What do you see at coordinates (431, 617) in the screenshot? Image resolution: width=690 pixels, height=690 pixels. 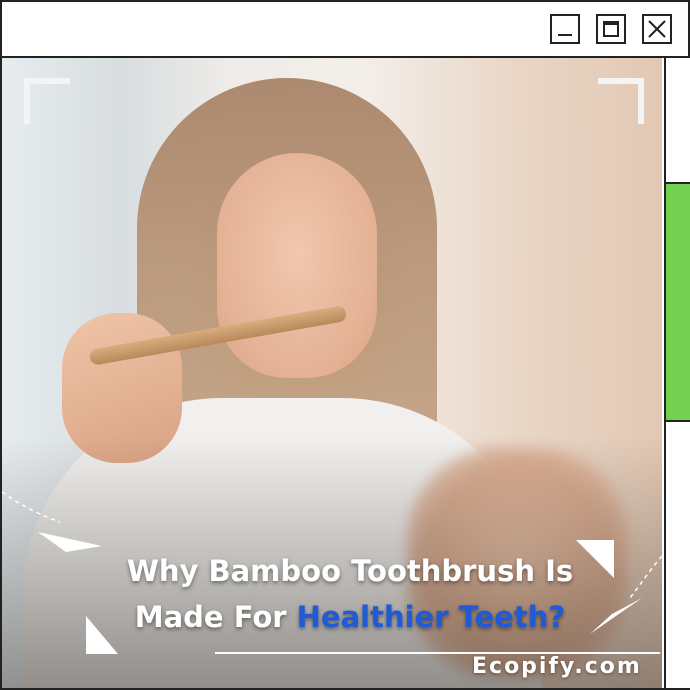 I see `headline-accent: Healthier Teeth?` at bounding box center [431, 617].